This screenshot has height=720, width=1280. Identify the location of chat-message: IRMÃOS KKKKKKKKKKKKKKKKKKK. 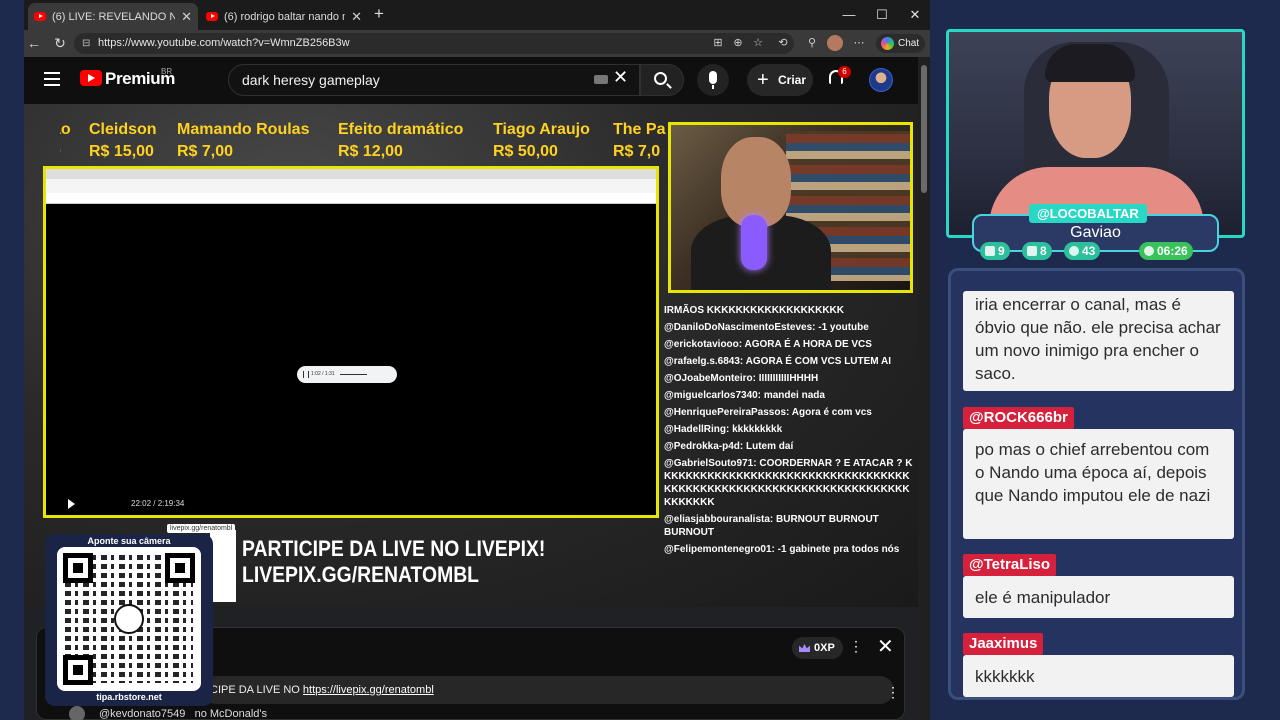
(754, 310).